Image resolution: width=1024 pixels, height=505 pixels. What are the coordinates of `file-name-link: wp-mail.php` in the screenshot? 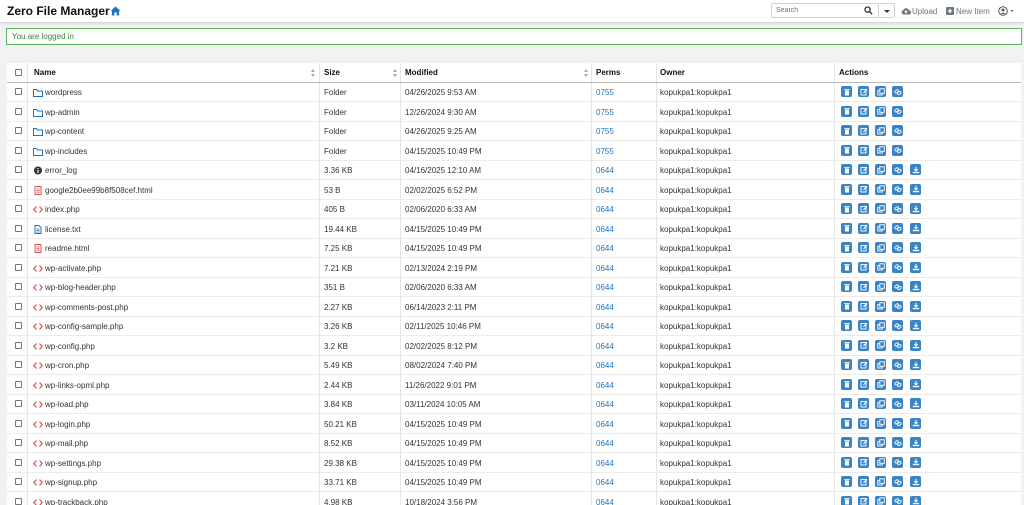 It's located at (66, 443).